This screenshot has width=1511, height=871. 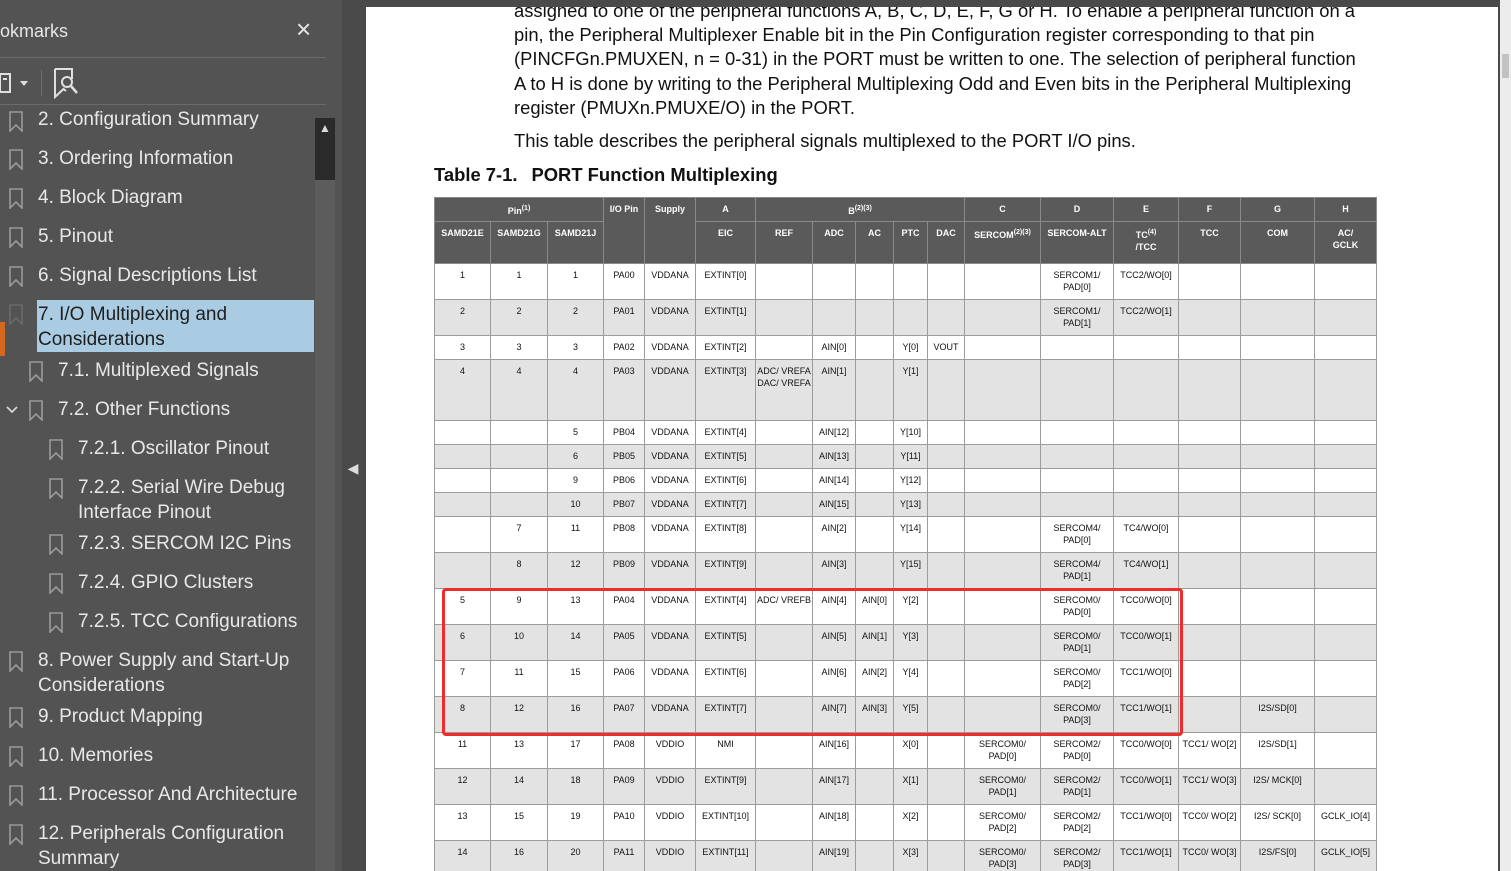 I want to click on table-cell: GCLK_IO[5], so click(x=1345, y=855).